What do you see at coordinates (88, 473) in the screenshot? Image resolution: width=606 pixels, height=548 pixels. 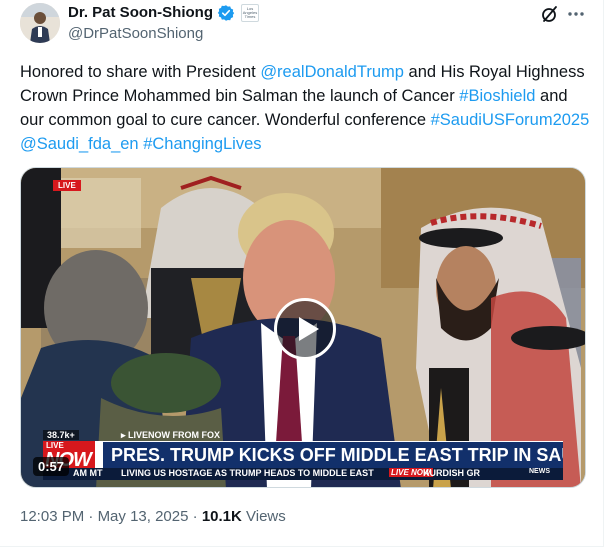 I see `crawl-time: AM MT` at bounding box center [88, 473].